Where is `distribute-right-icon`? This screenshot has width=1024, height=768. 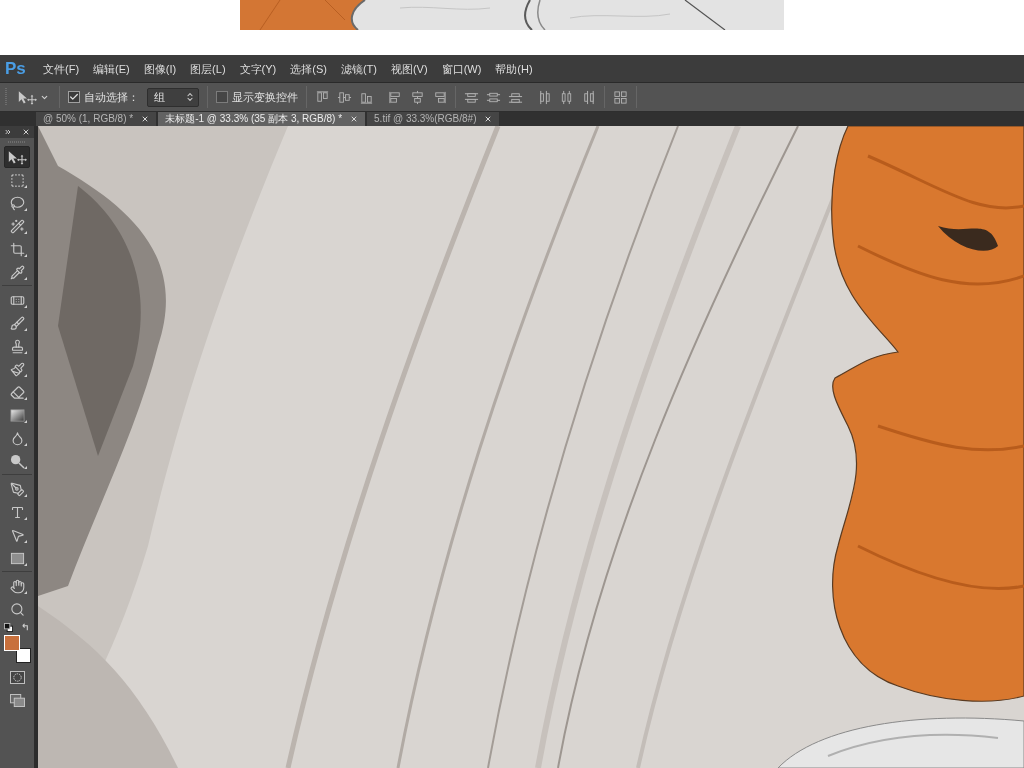
distribute-right-icon is located at coordinates (588, 97).